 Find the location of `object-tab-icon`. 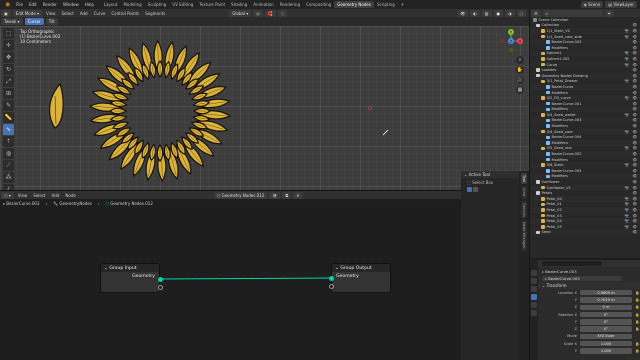

object-tab-icon is located at coordinates (534, 297).